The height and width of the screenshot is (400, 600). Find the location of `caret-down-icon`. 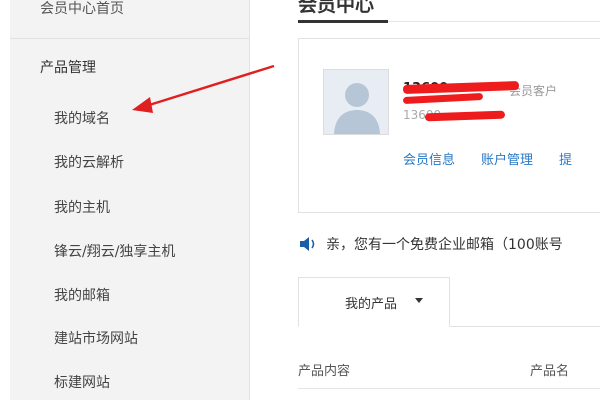

caret-down-icon is located at coordinates (419, 300).